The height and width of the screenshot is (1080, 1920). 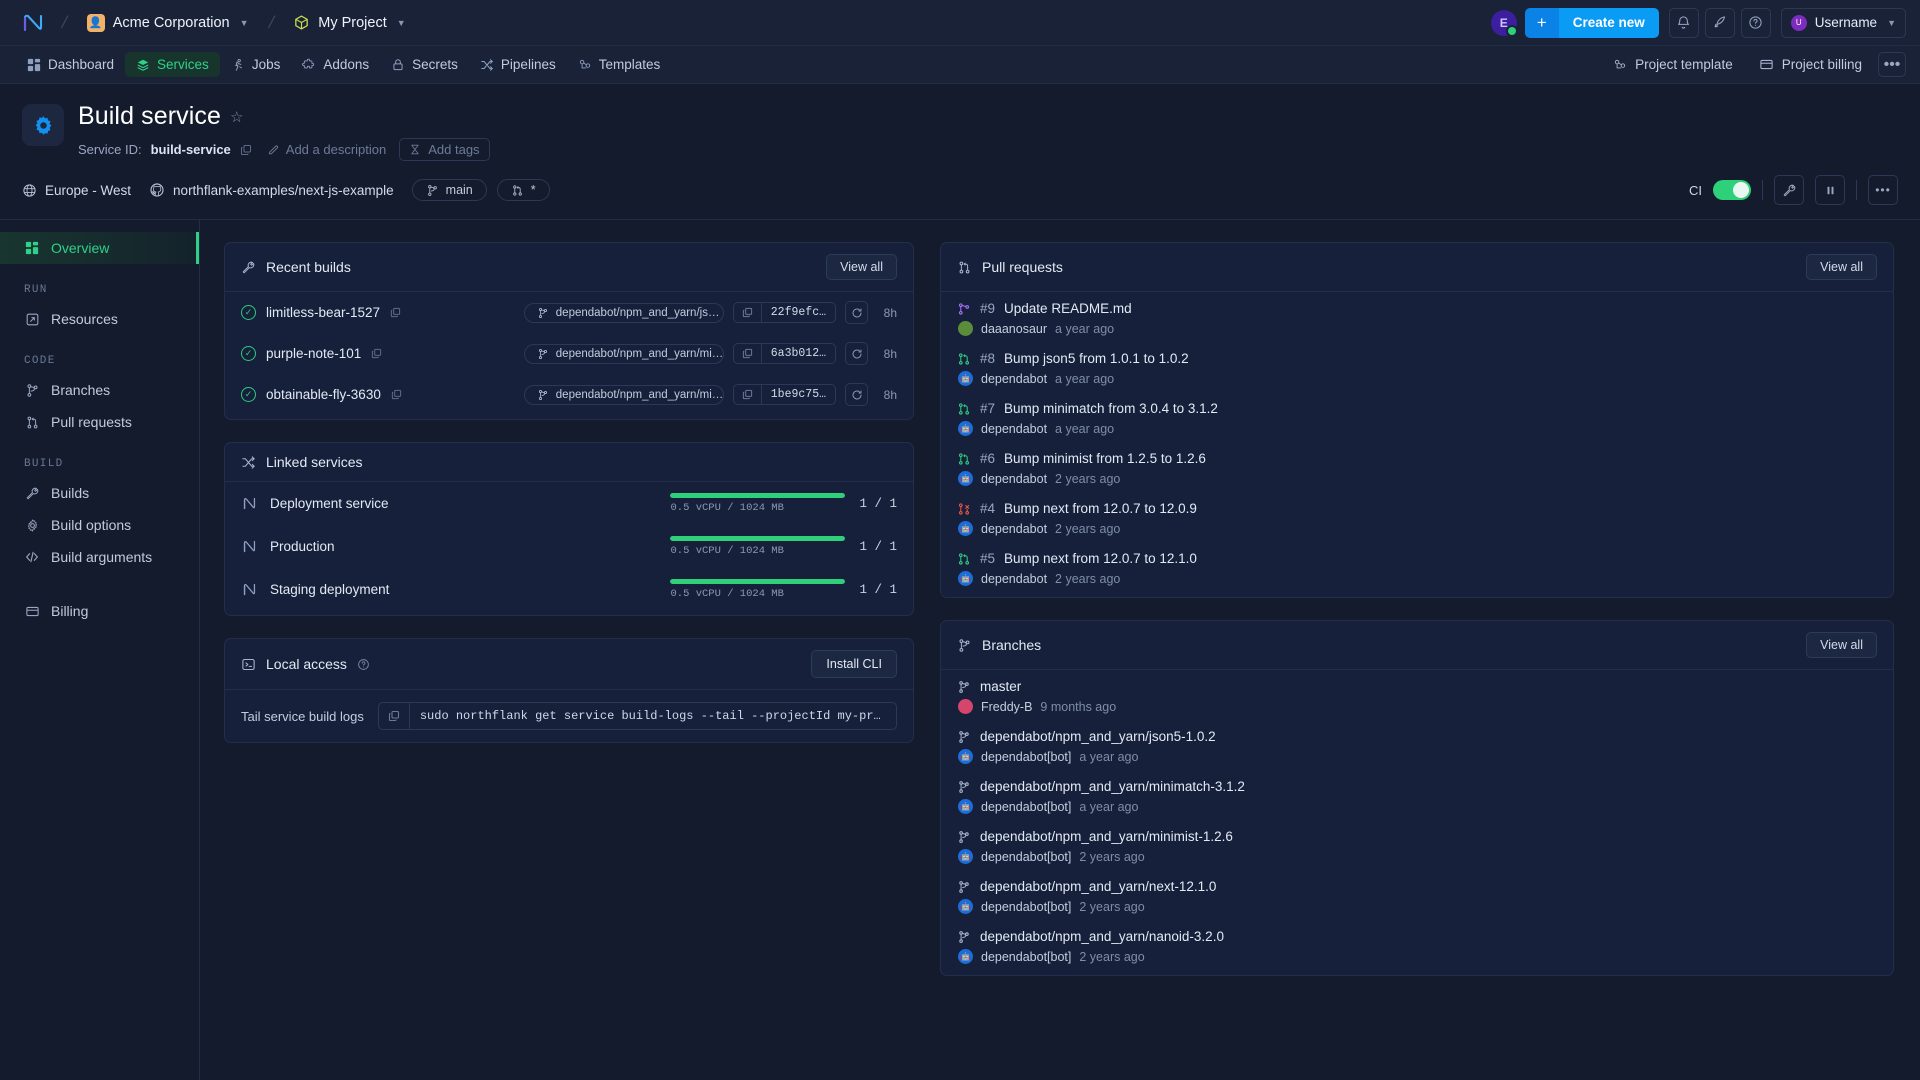 I want to click on tab-services: Services, so click(x=172, y=64).